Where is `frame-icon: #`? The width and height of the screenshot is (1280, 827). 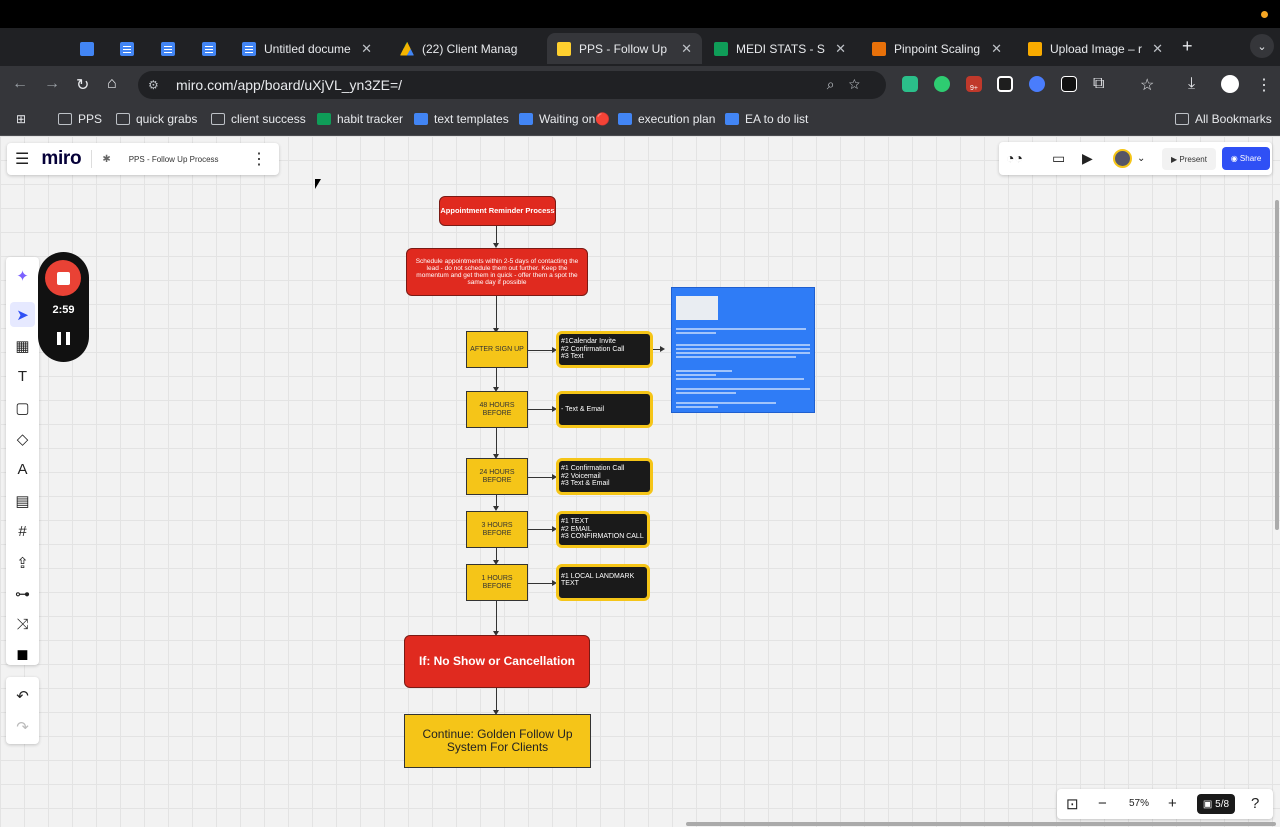 frame-icon: # is located at coordinates (22, 531).